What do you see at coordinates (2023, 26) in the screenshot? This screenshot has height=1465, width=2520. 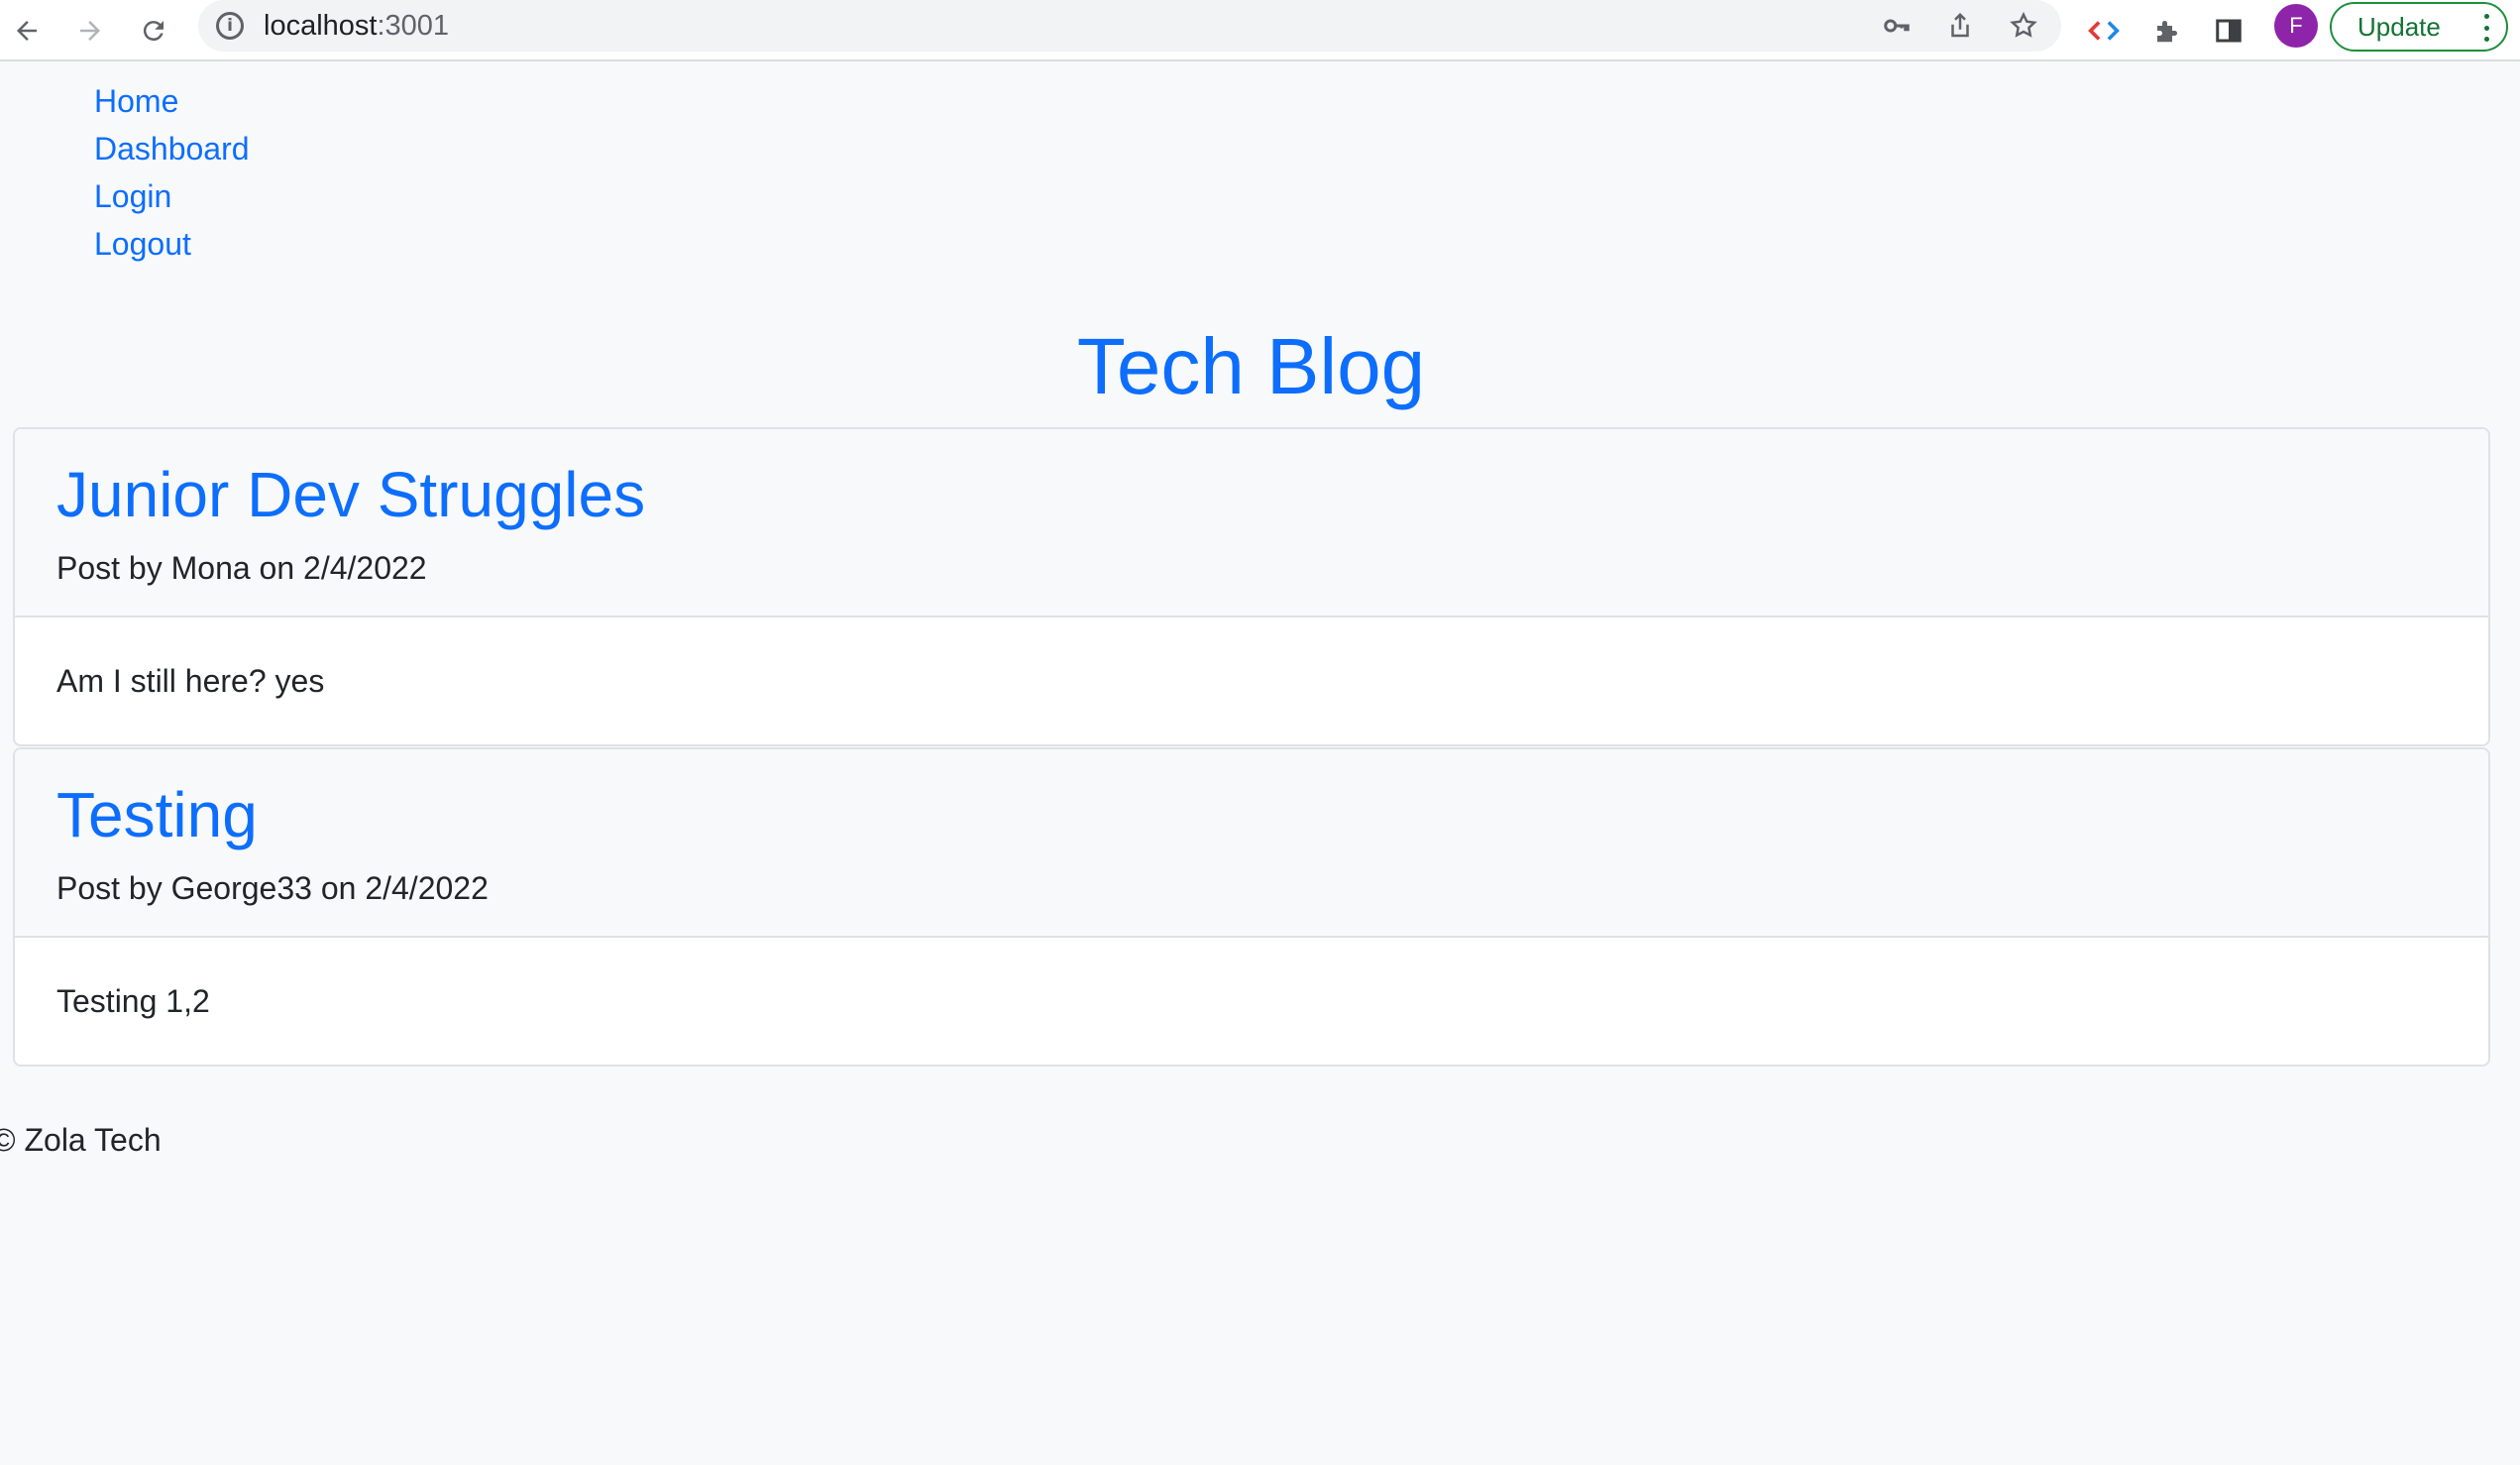 I see `star-icon` at bounding box center [2023, 26].